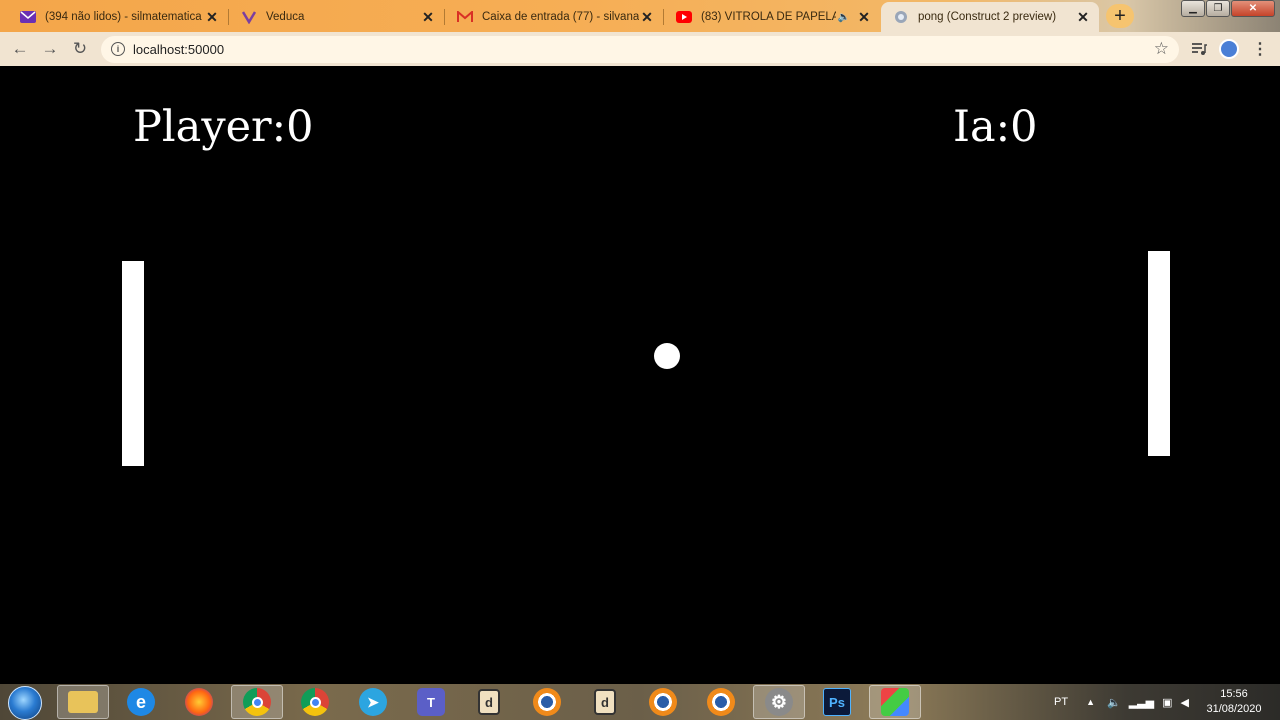 Image resolution: width=1280 pixels, height=720 pixels. What do you see at coordinates (123, 17) in the screenshot?
I see `tab-title: (394 não lidos) - silmatematica` at bounding box center [123, 17].